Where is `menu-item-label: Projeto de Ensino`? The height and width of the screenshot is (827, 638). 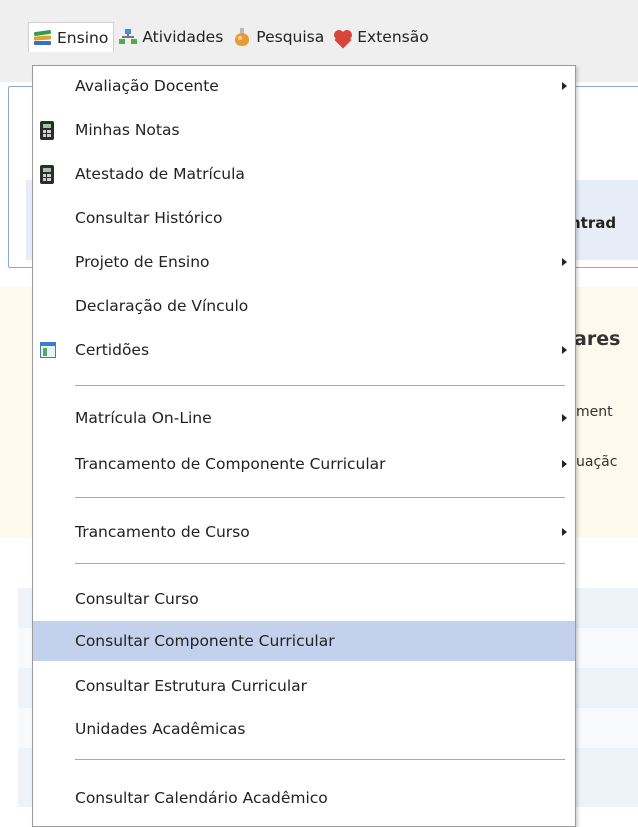 menu-item-label: Projeto de Ensino is located at coordinates (142, 262).